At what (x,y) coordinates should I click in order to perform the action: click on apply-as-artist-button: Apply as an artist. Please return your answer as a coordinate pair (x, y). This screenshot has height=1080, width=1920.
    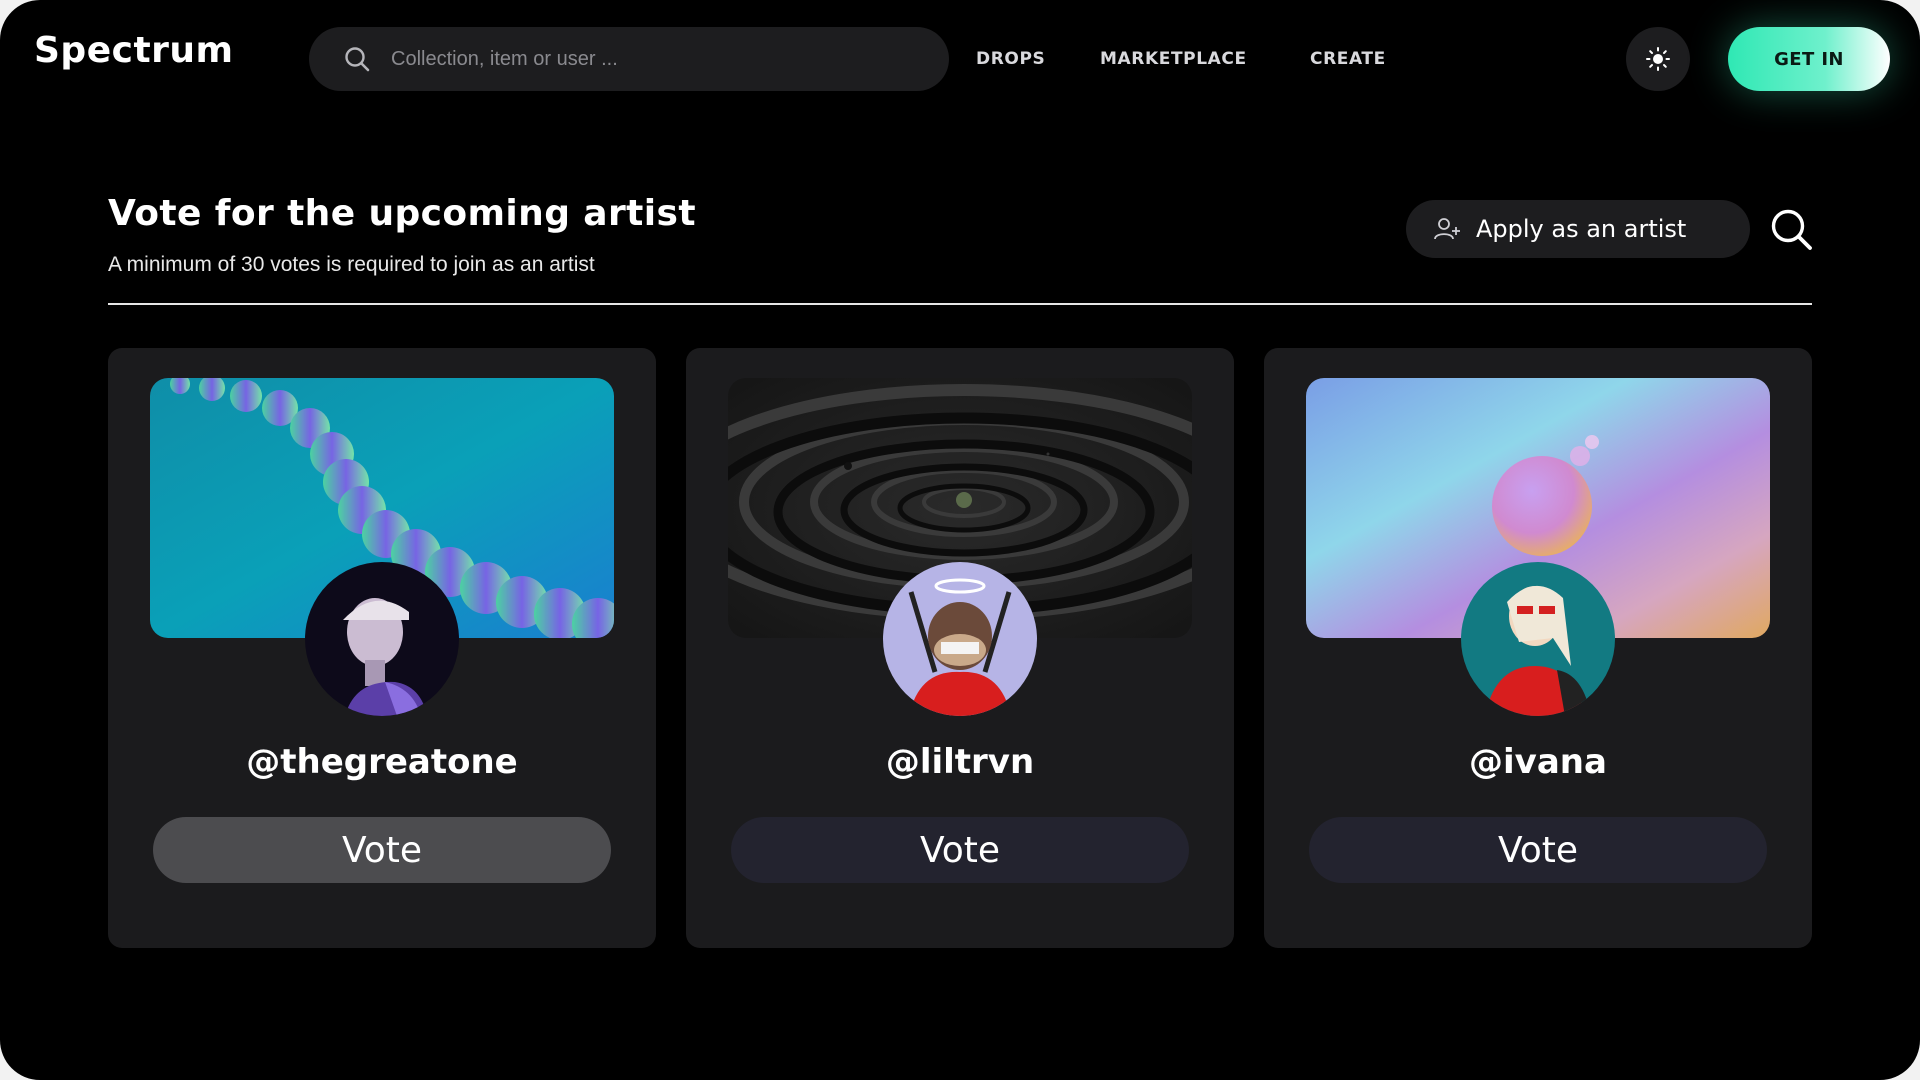
    Looking at the image, I should click on (1578, 229).